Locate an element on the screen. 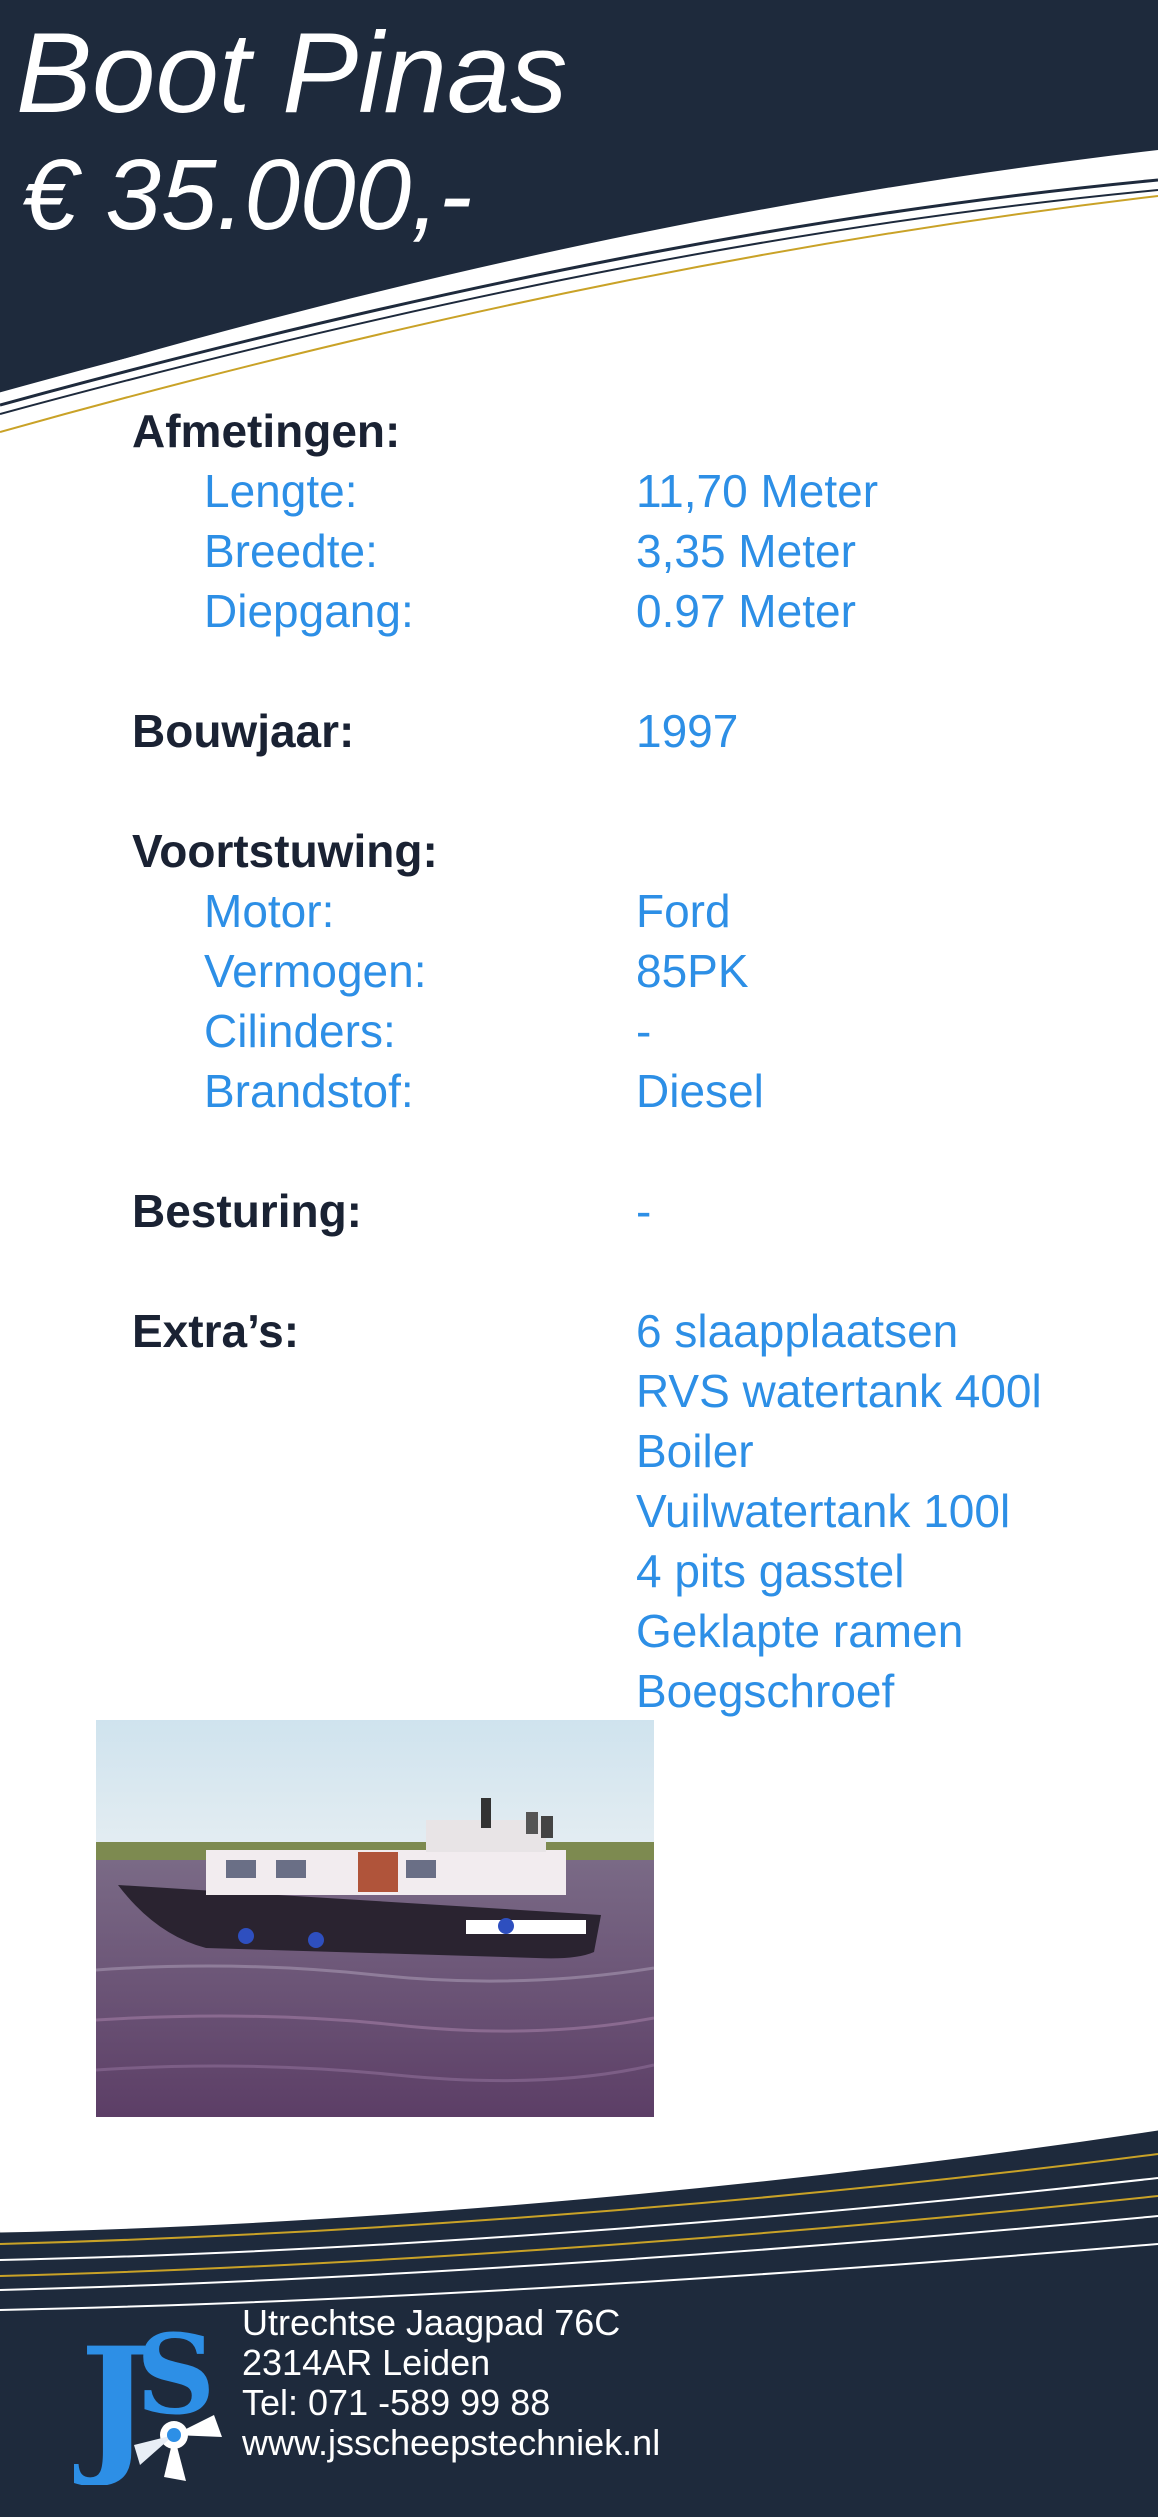 The width and height of the screenshot is (1158, 2517). extras-item: Boegschroef is located at coordinates (765, 1691).